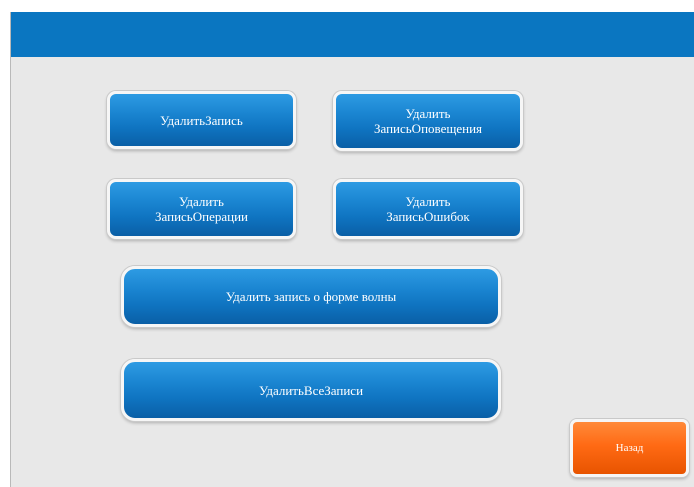 The height and width of the screenshot is (487, 694). What do you see at coordinates (201, 120) in the screenshot?
I see `delete-record-button: УдалитьЗапись` at bounding box center [201, 120].